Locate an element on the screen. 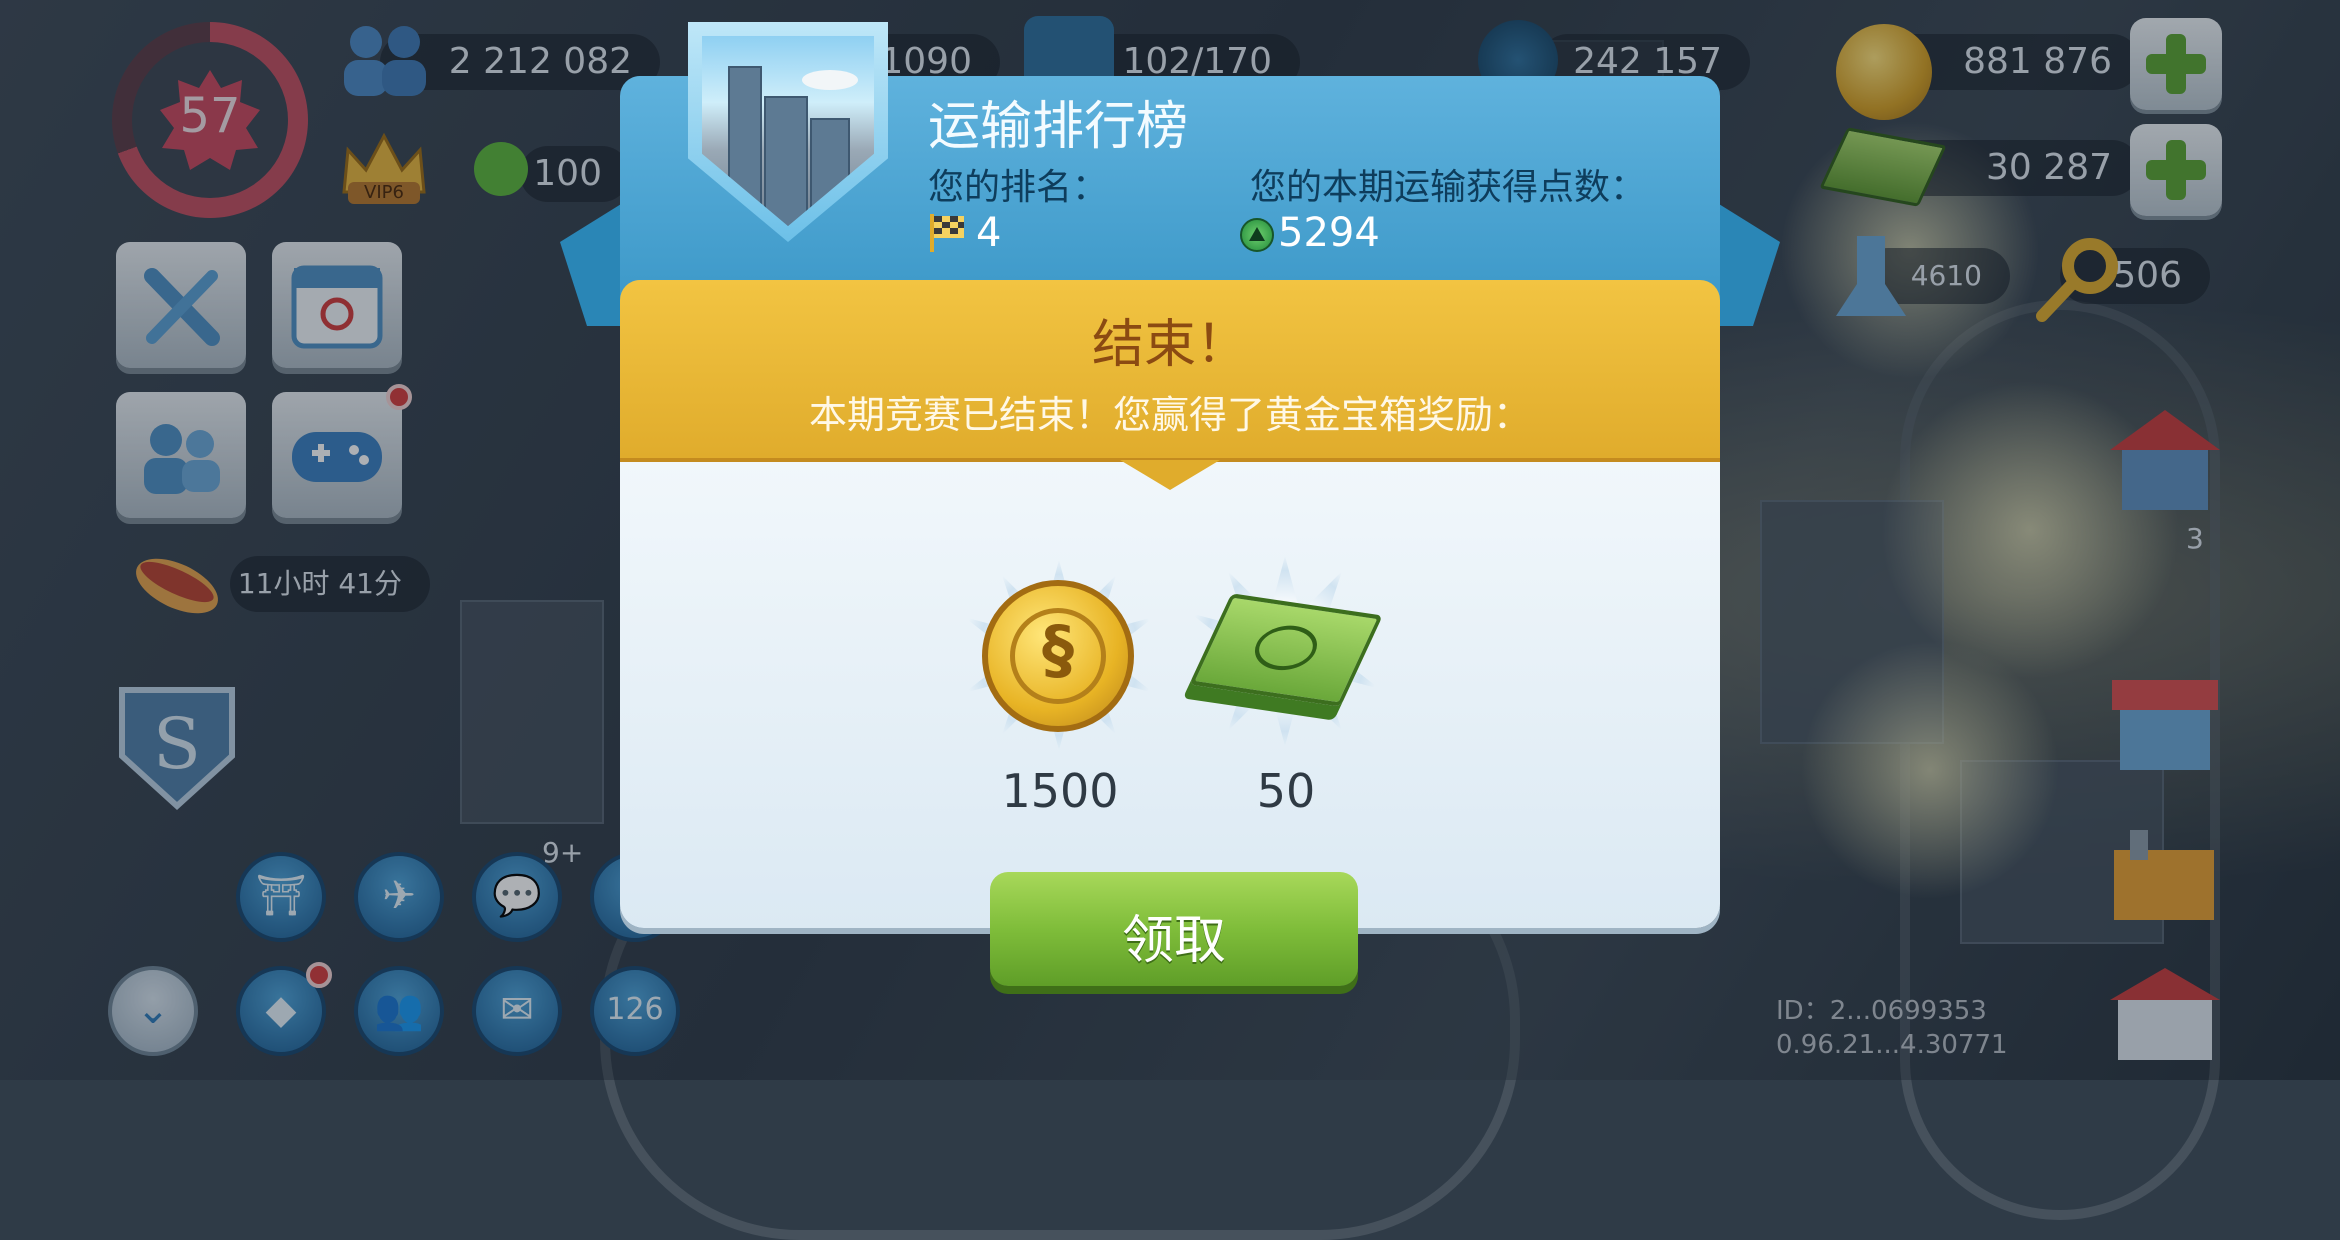 The image size is (2340, 1240). simoleon-coin-icon: § is located at coordinates (1058, 656).